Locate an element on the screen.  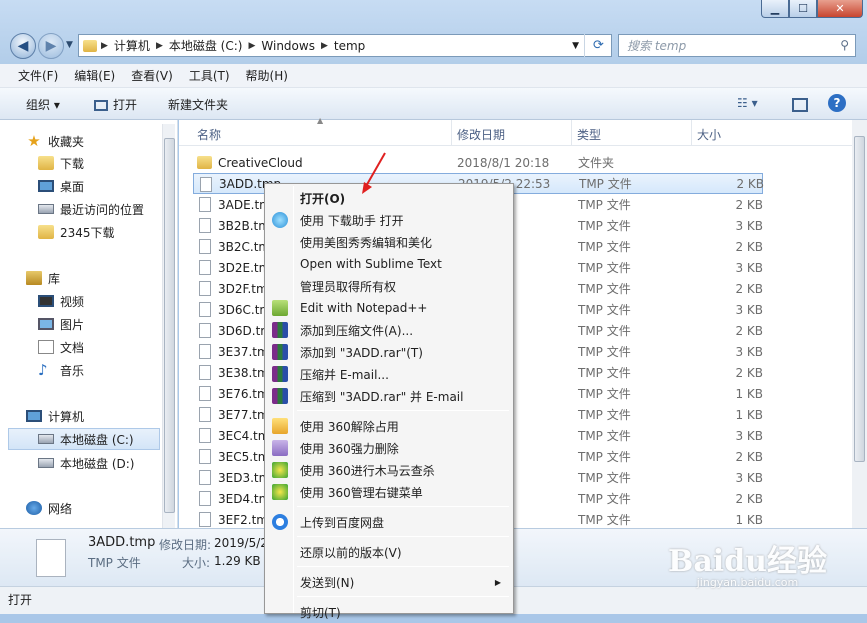
menu-item-label: 打开(O) is located at coordinates (323, 198).